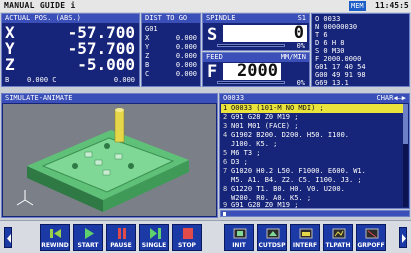 The width and height of the screenshot is (411, 253). What do you see at coordinates (225, 135) in the screenshot?
I see `line-number: 4` at bounding box center [225, 135].